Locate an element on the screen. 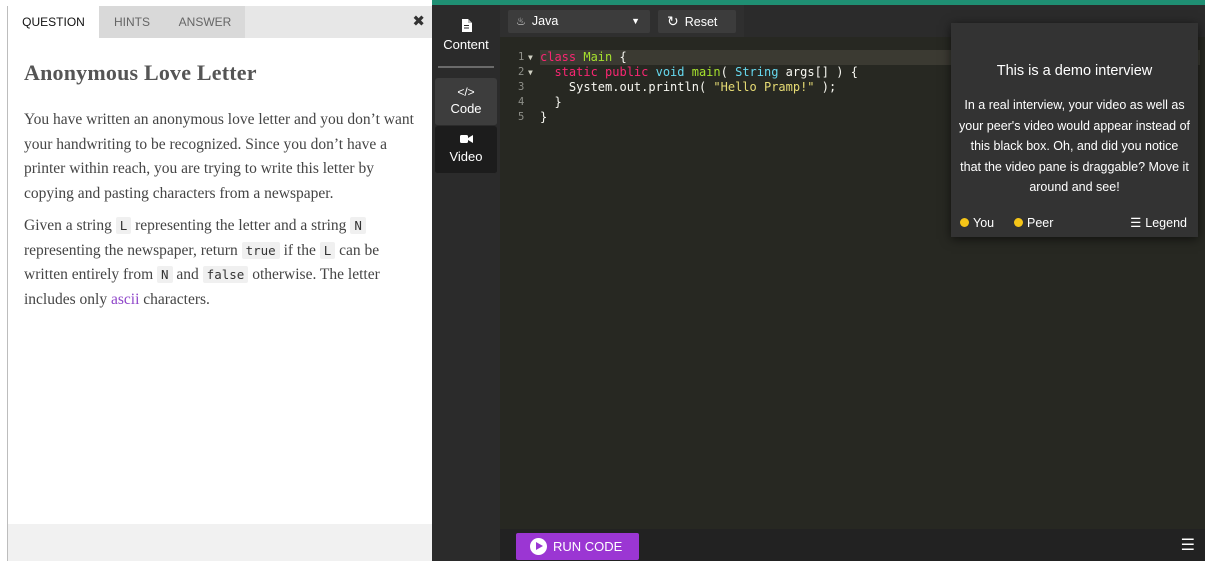  close-icon: ✖ is located at coordinates (418, 22).